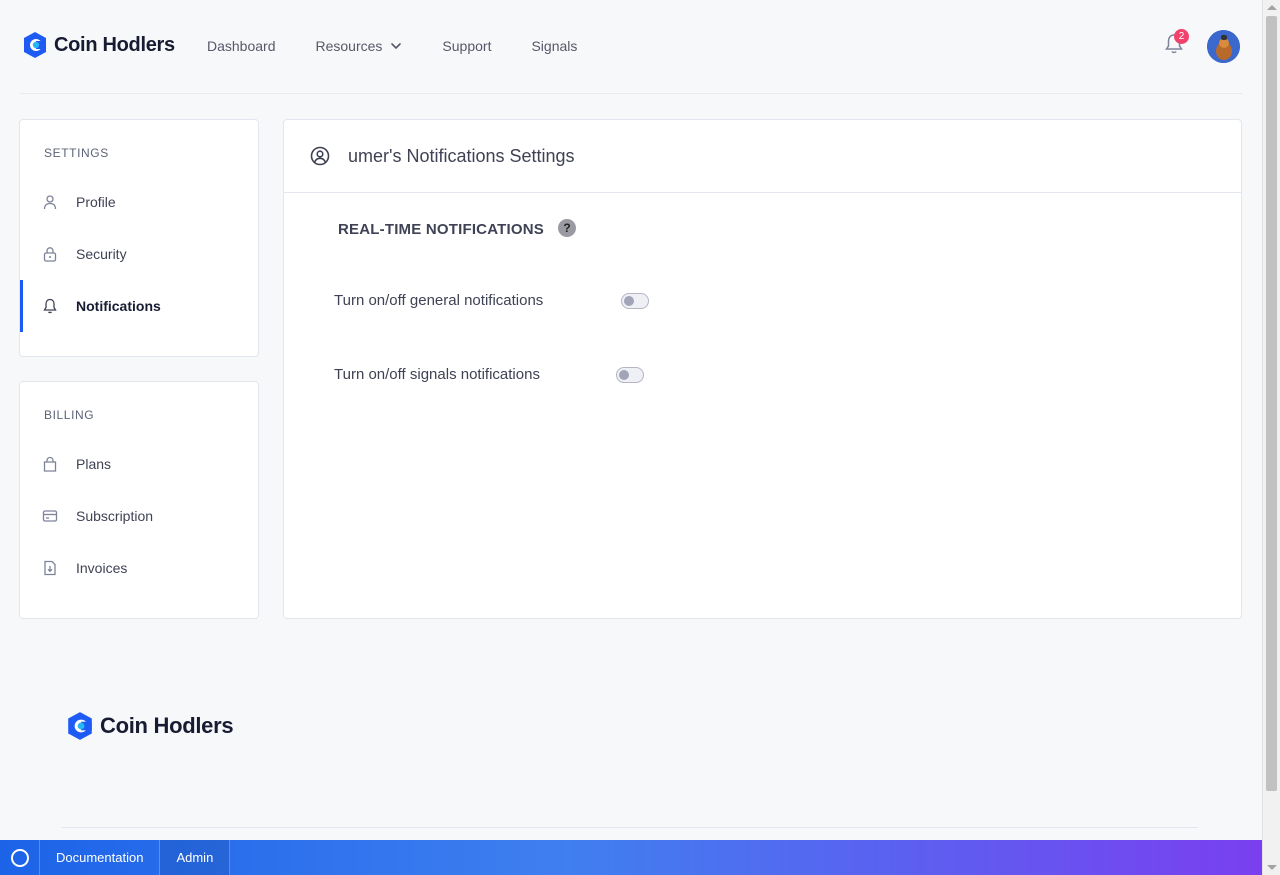 This screenshot has width=1280, height=875. Describe the element at coordinates (50, 202) in the screenshot. I see `user-icon` at that location.